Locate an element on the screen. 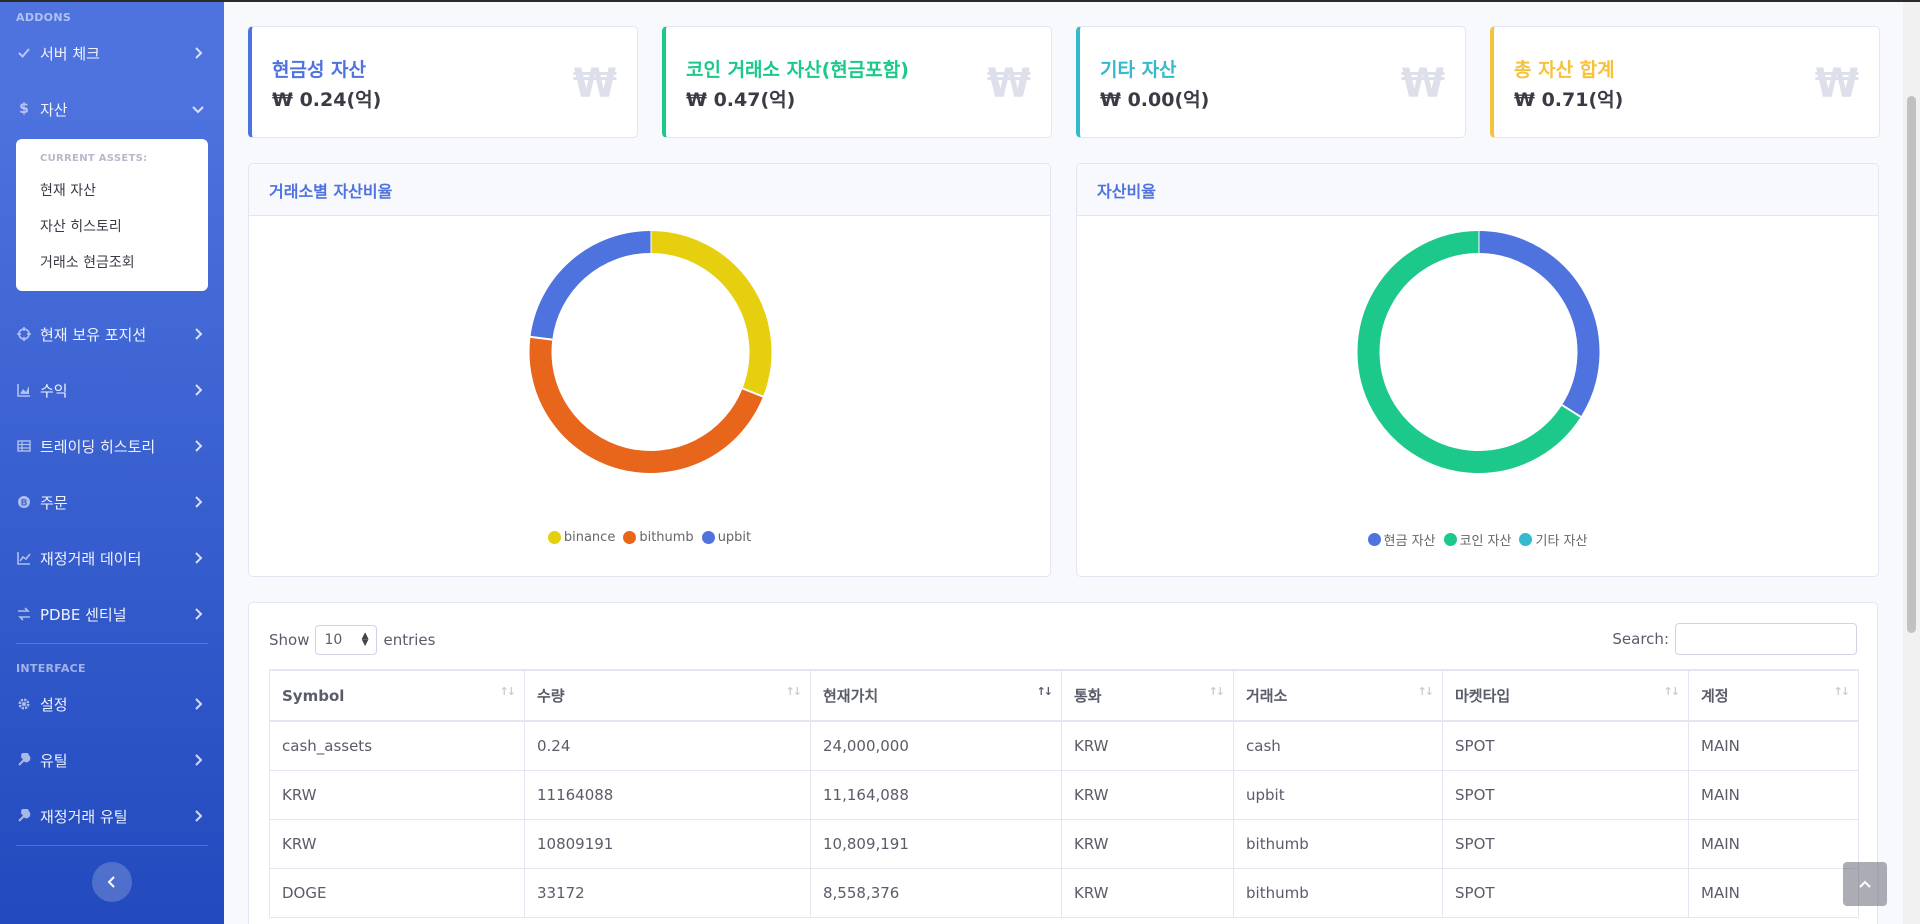 The width and height of the screenshot is (1920, 924). bitcoin-icon: B is located at coordinates (24, 502).